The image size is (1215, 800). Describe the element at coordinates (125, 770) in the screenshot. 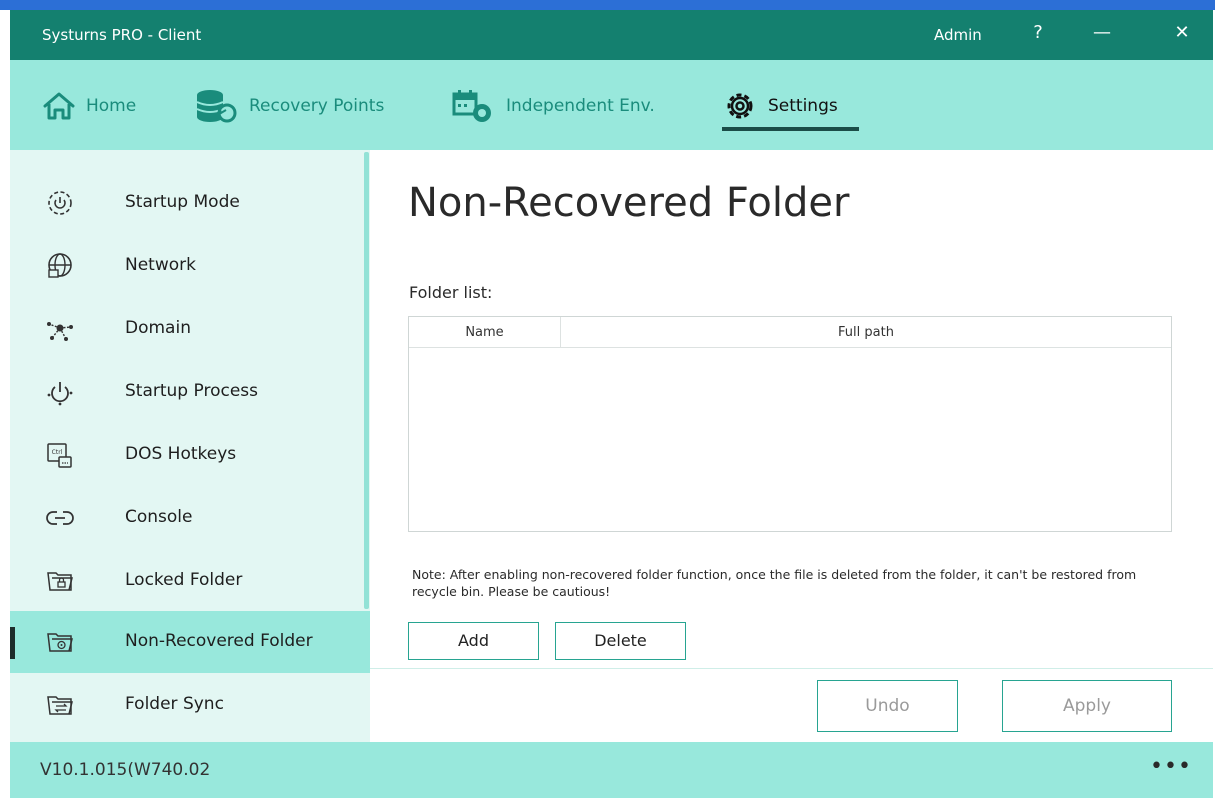

I see `version-label: V10.1.015(W740.02` at that location.